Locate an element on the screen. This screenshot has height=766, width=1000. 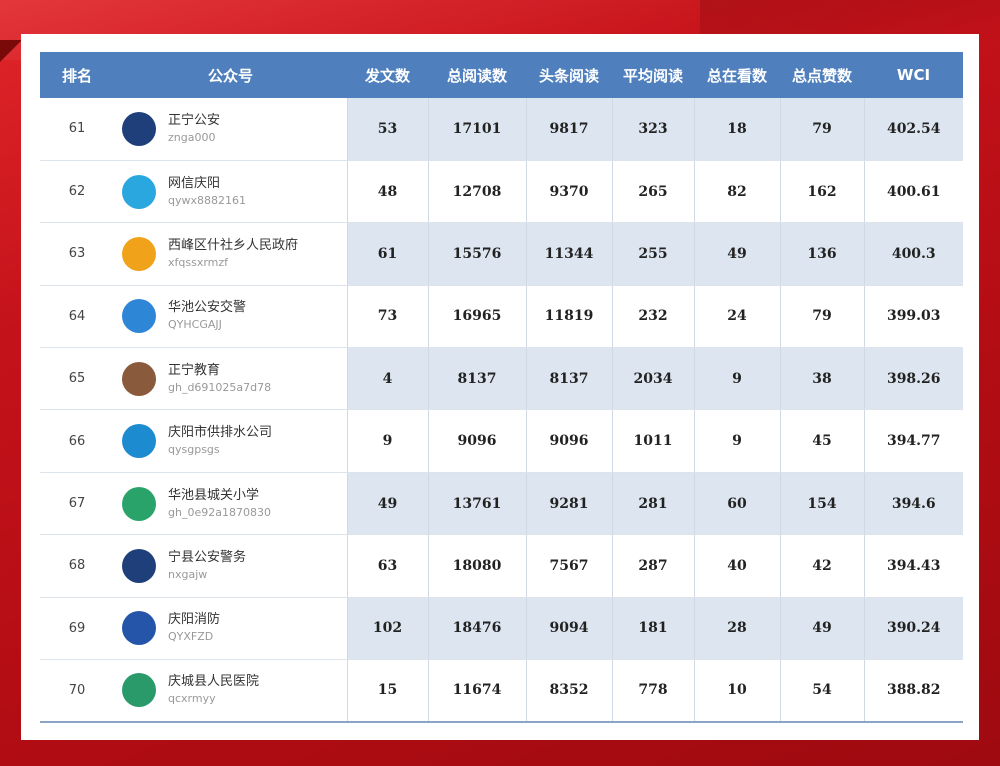
likes-cell: 154 is located at coordinates (821, 504).